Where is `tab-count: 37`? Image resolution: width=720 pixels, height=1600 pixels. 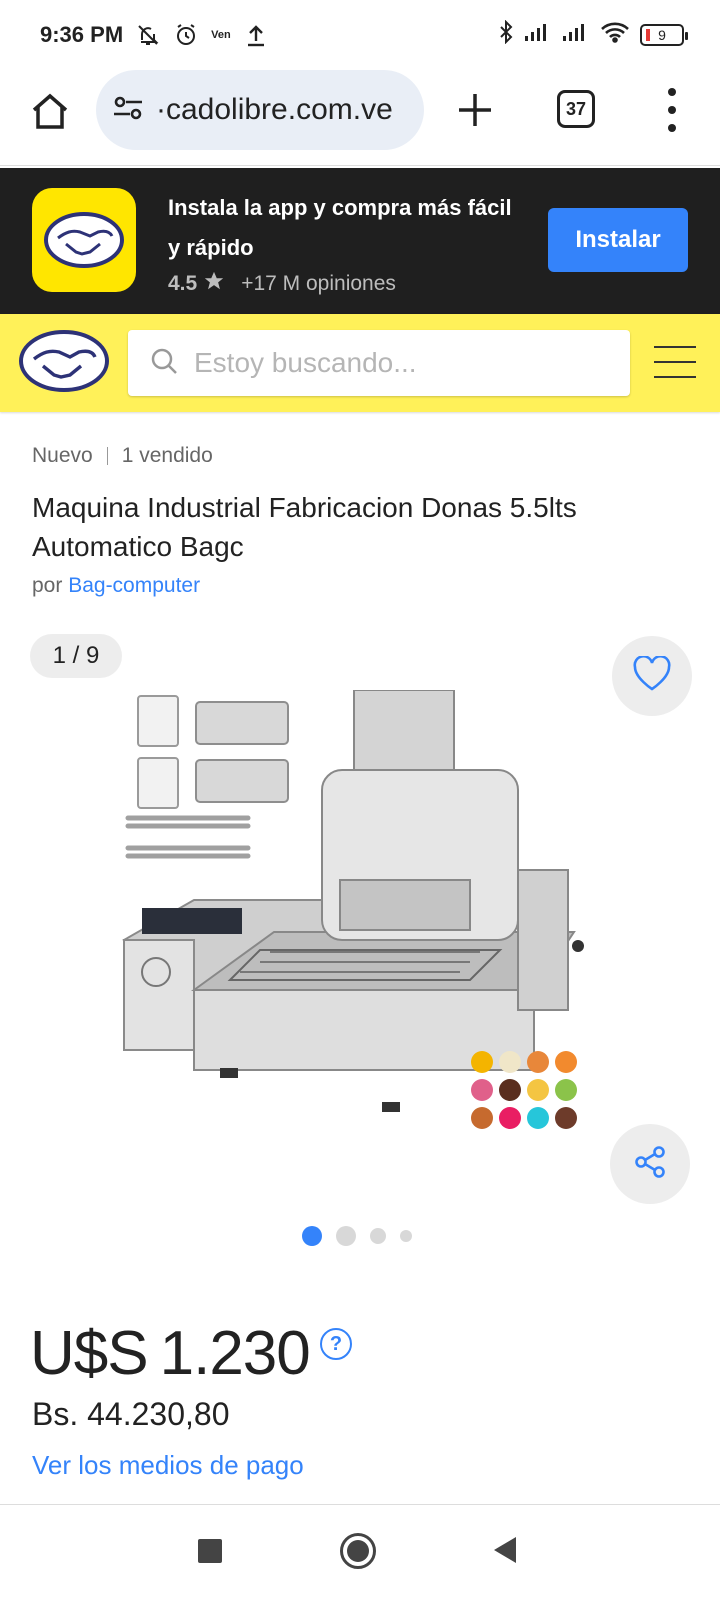
tab-count: 37 is located at coordinates (576, 108).